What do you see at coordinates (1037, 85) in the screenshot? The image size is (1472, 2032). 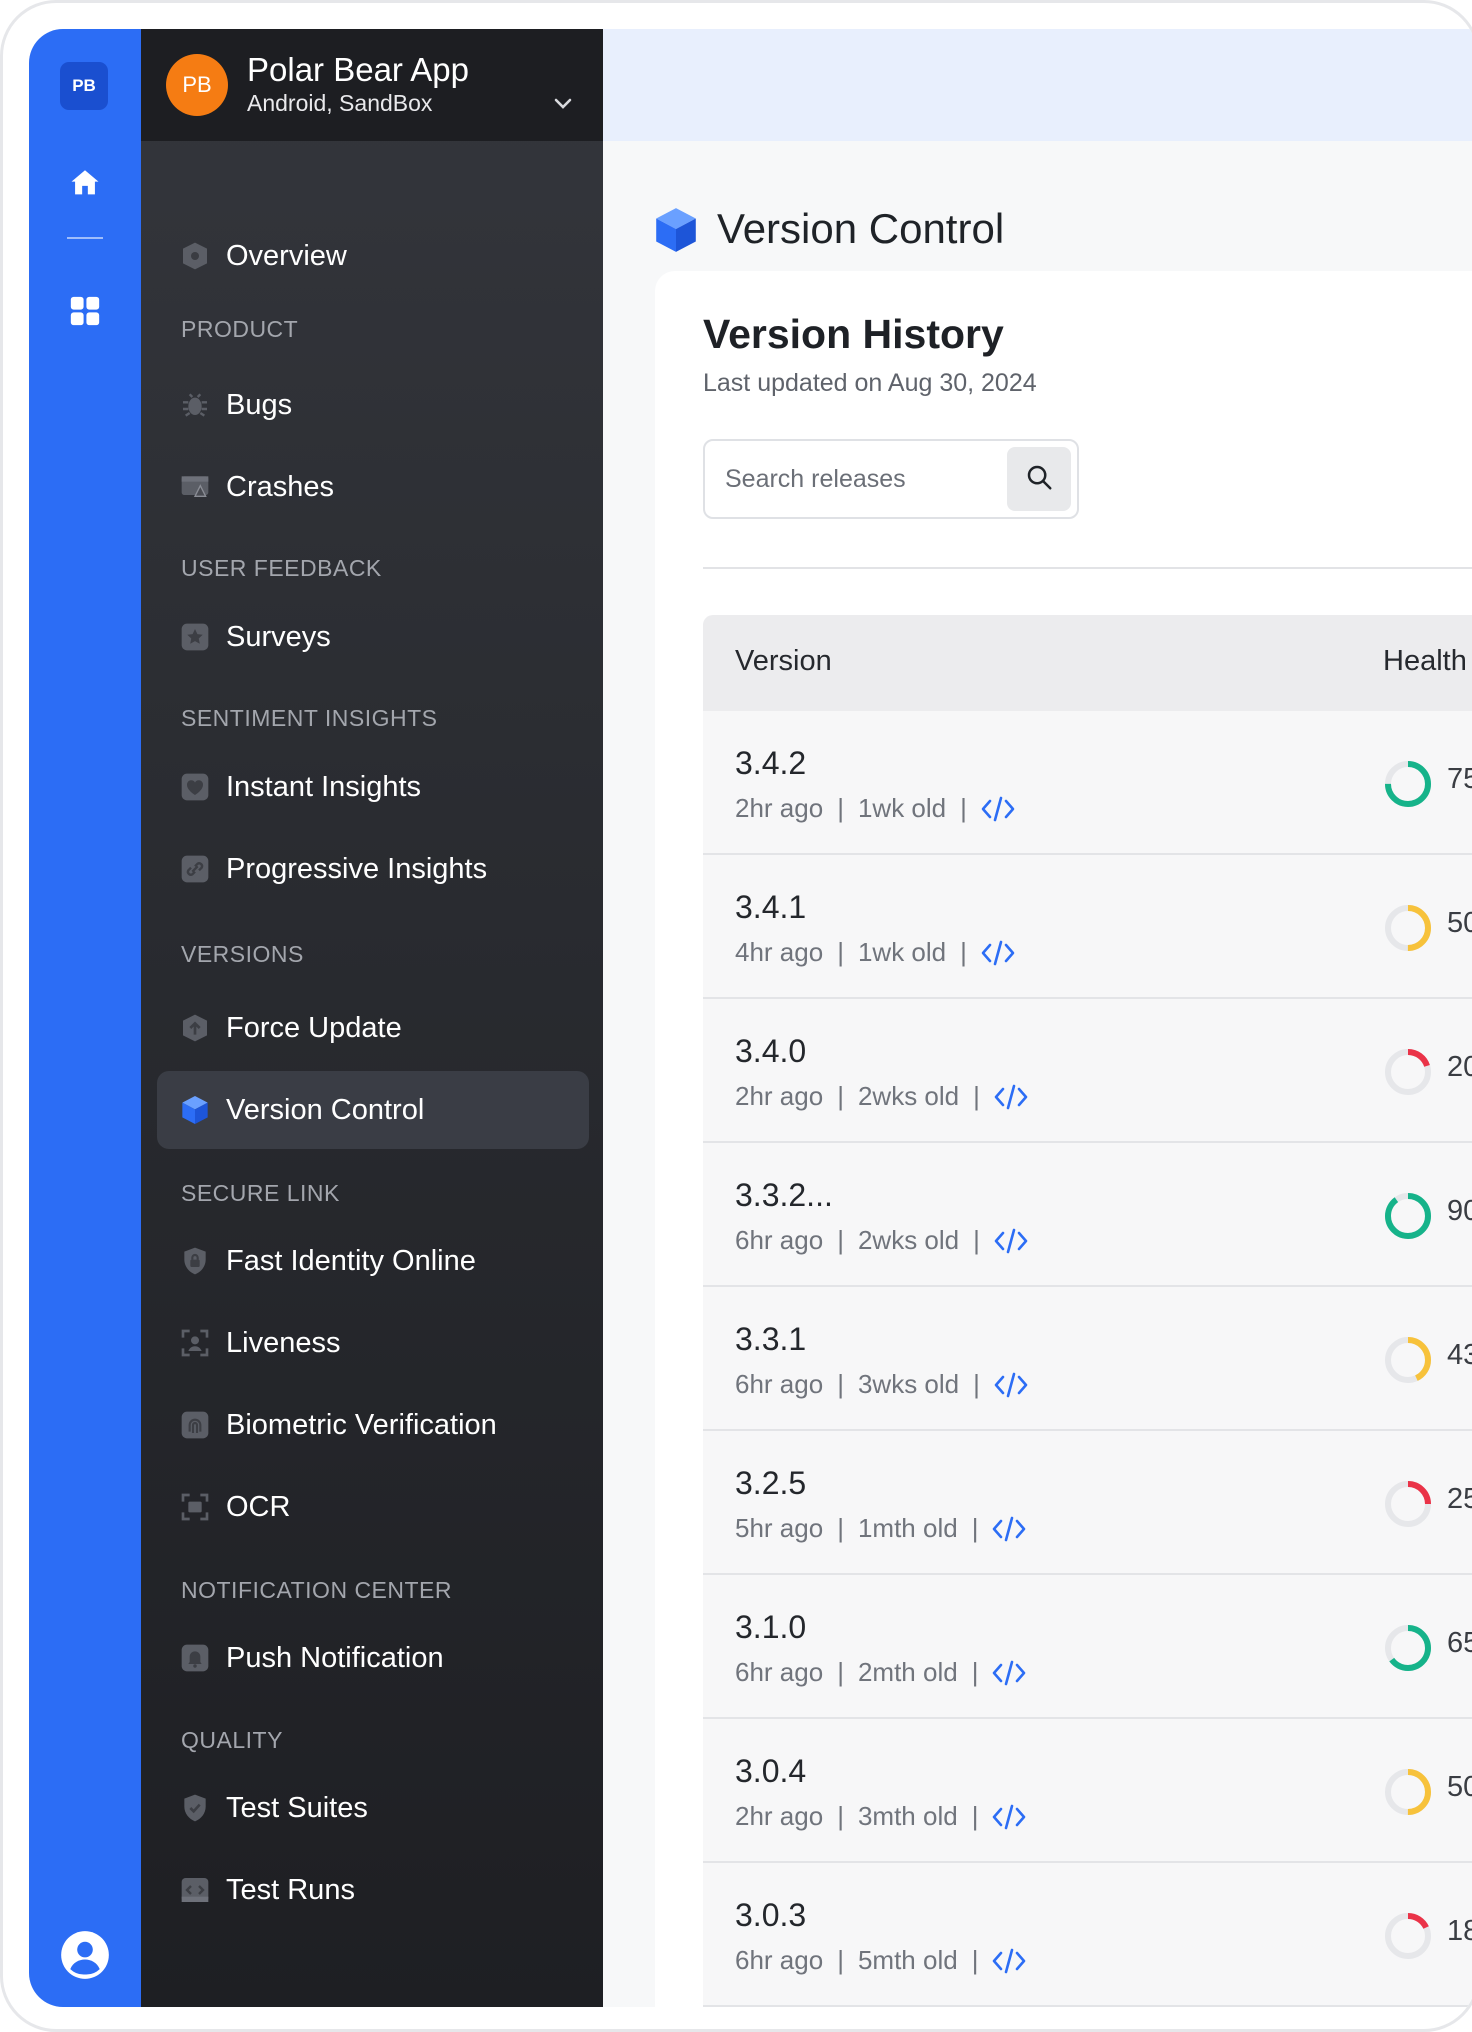 I see `top-bar` at bounding box center [1037, 85].